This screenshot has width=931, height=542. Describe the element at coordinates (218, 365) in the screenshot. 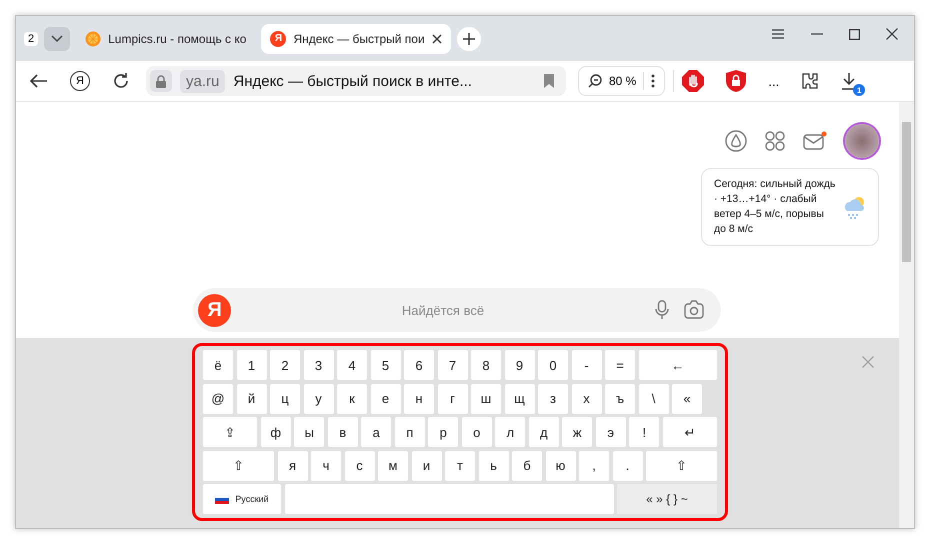

I see `key: ё` at that location.